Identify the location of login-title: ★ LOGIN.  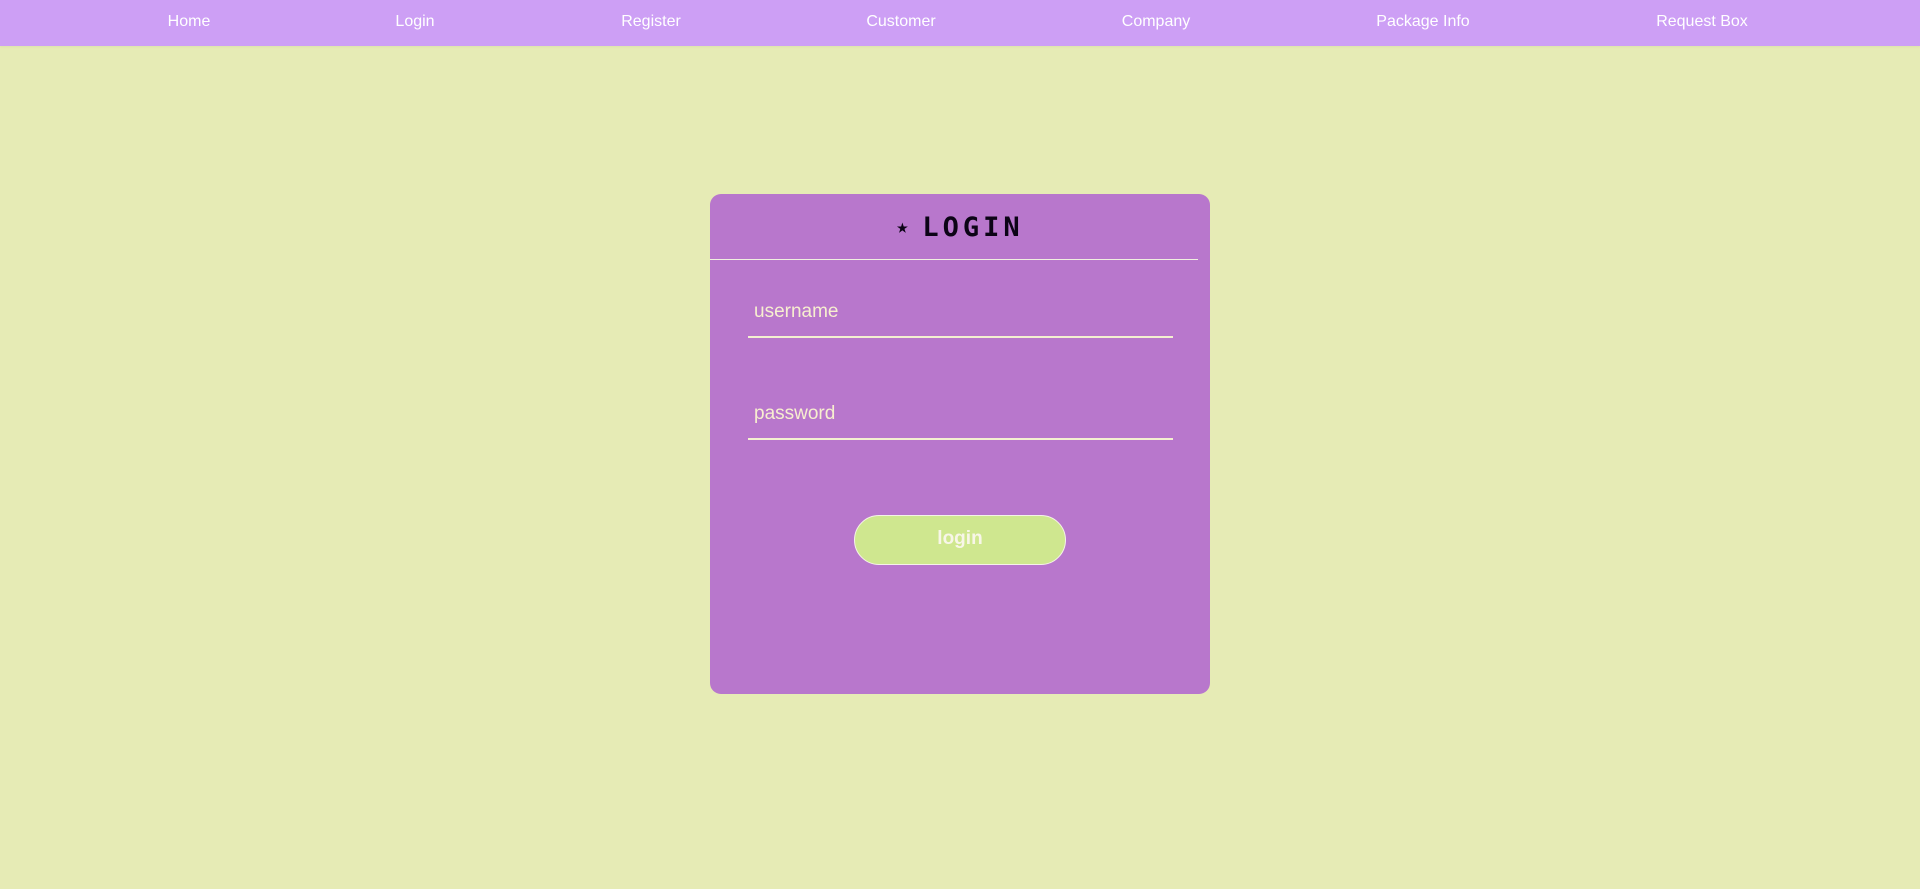
(960, 227).